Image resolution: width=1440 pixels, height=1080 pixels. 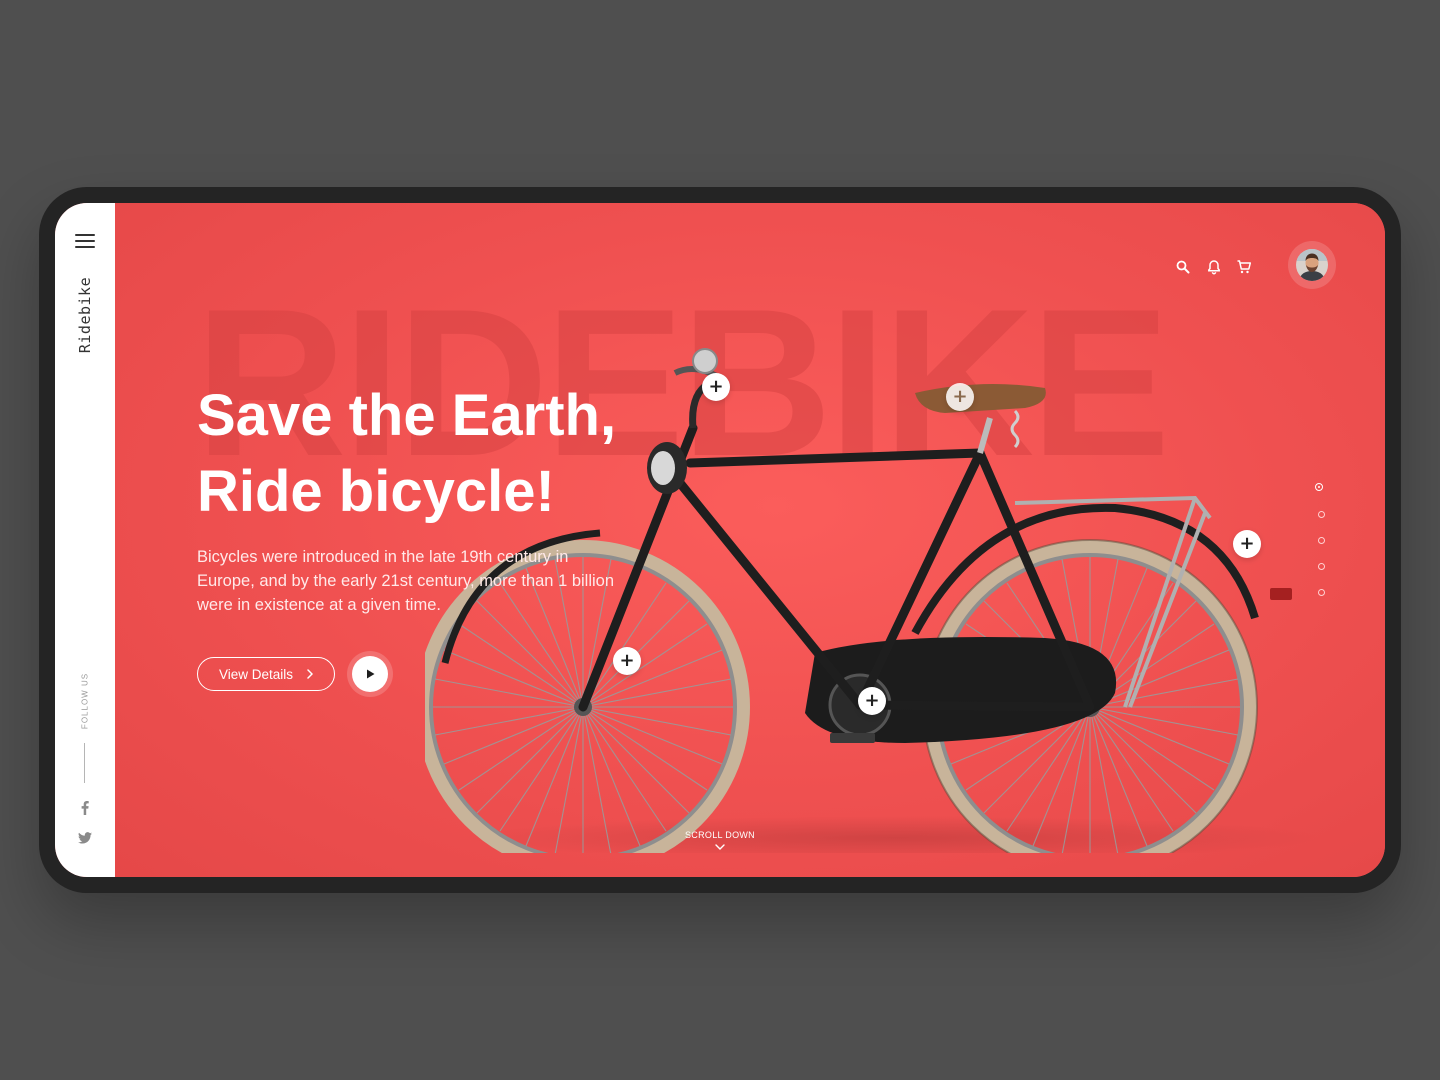 What do you see at coordinates (85, 242) in the screenshot?
I see `hamburger-menu-icon` at bounding box center [85, 242].